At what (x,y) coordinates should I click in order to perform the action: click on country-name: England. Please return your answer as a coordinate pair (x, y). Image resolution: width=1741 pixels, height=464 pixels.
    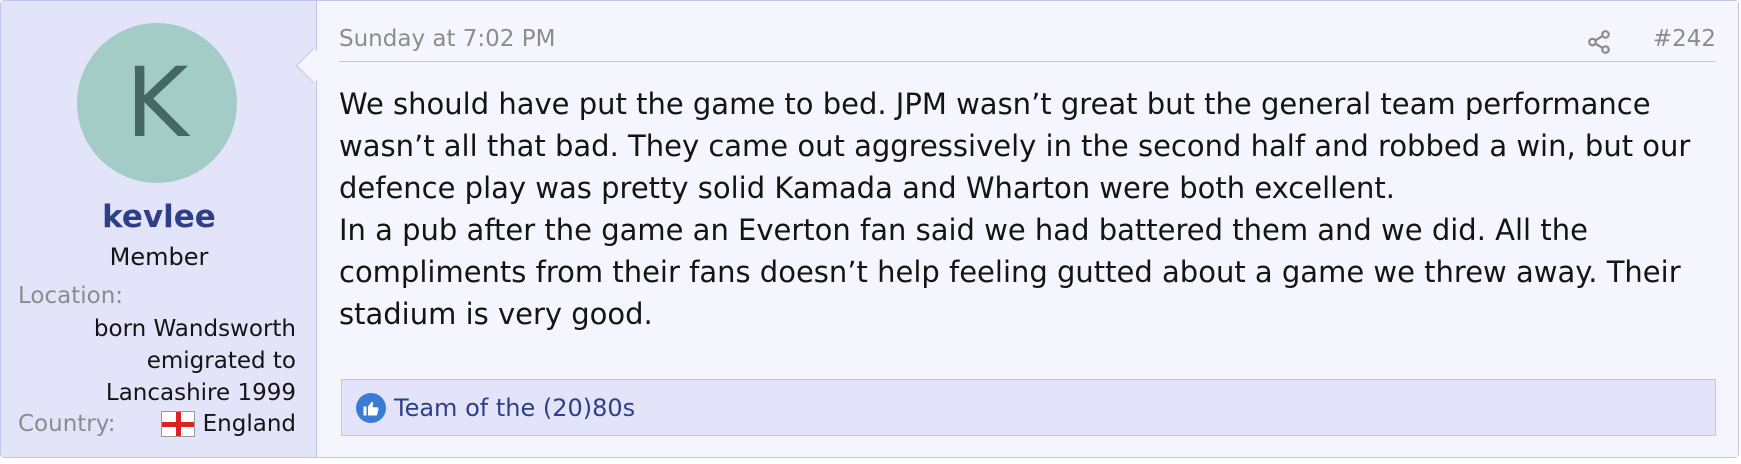
    Looking at the image, I should click on (249, 424).